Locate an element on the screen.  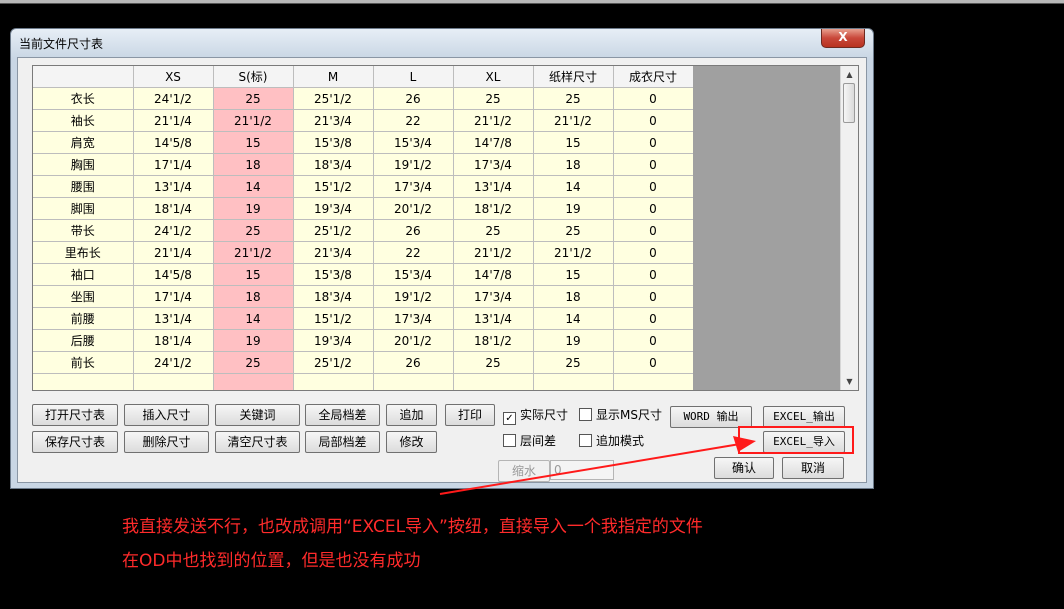
annotation-line-2: 在OD中也找到的位置，但是也没有成功 is located at coordinates (271, 561).